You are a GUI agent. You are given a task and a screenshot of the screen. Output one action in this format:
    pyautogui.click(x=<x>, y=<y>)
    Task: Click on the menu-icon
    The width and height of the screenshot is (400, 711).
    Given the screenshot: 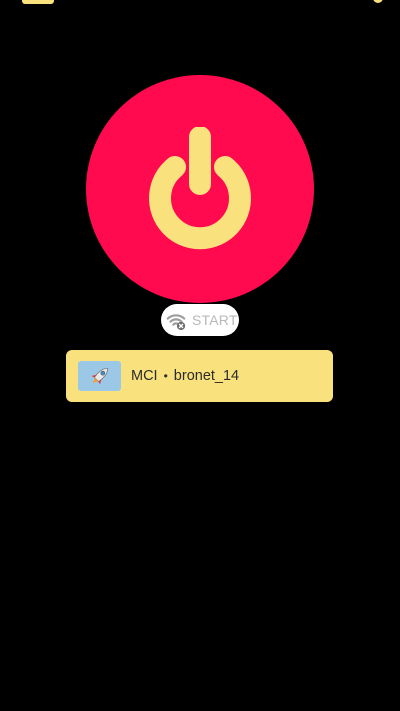 What is the action you would take?
    pyautogui.click(x=38, y=2)
    